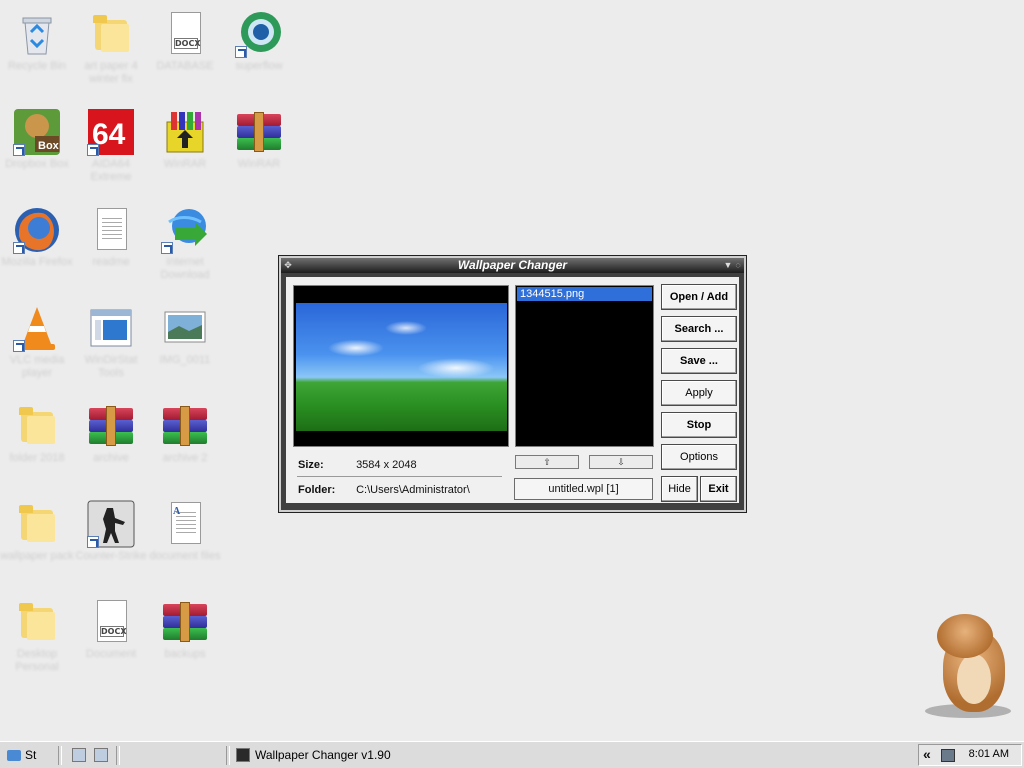  I want to click on desktop-icon-winrar-archive: archive, so click(111, 438).